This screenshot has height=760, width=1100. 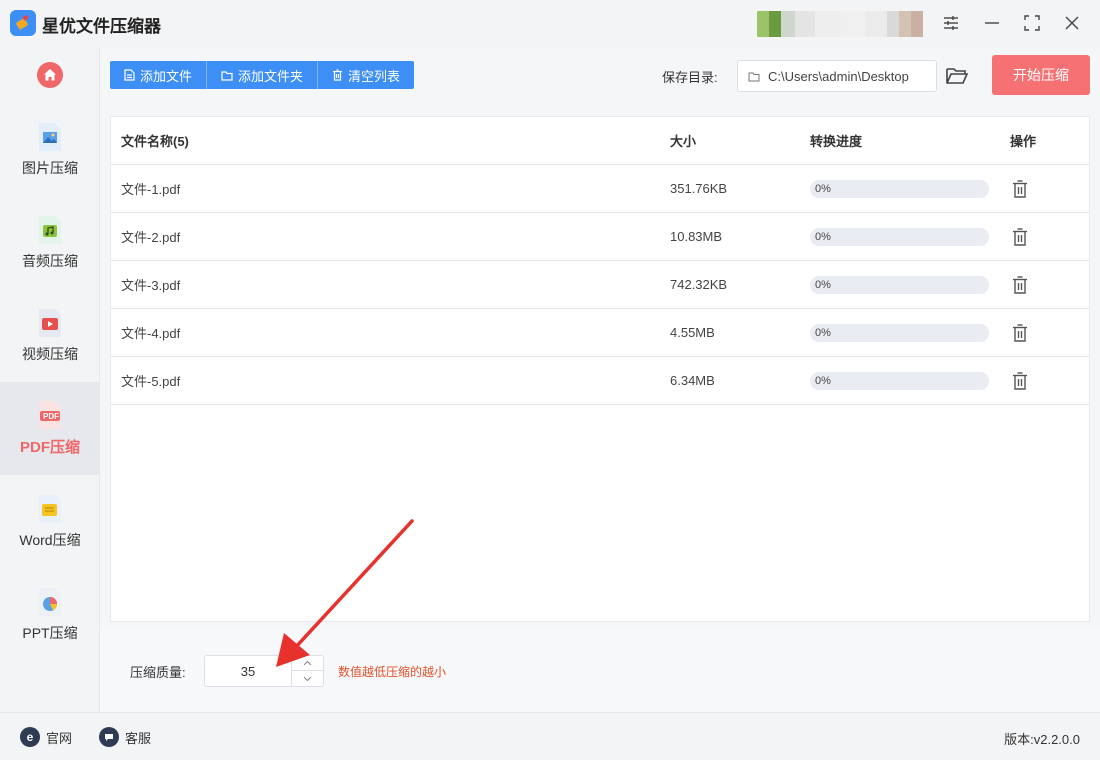 What do you see at coordinates (840, 24) in the screenshot?
I see `user-avatar` at bounding box center [840, 24].